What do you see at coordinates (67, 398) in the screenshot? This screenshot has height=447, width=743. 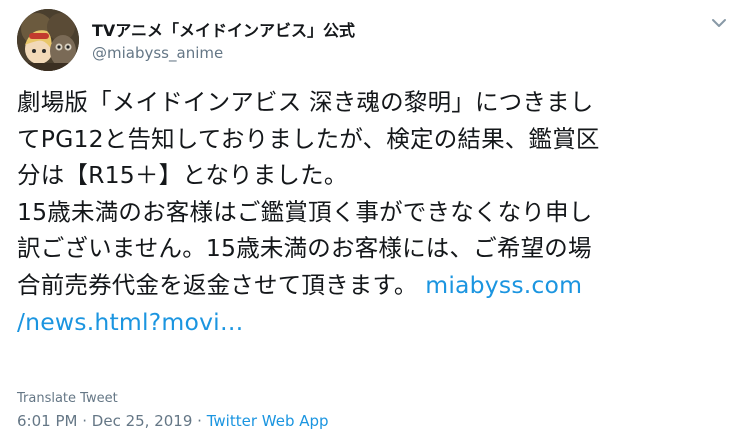 I see `translate-tweet-link: Translate Tweet` at bounding box center [67, 398].